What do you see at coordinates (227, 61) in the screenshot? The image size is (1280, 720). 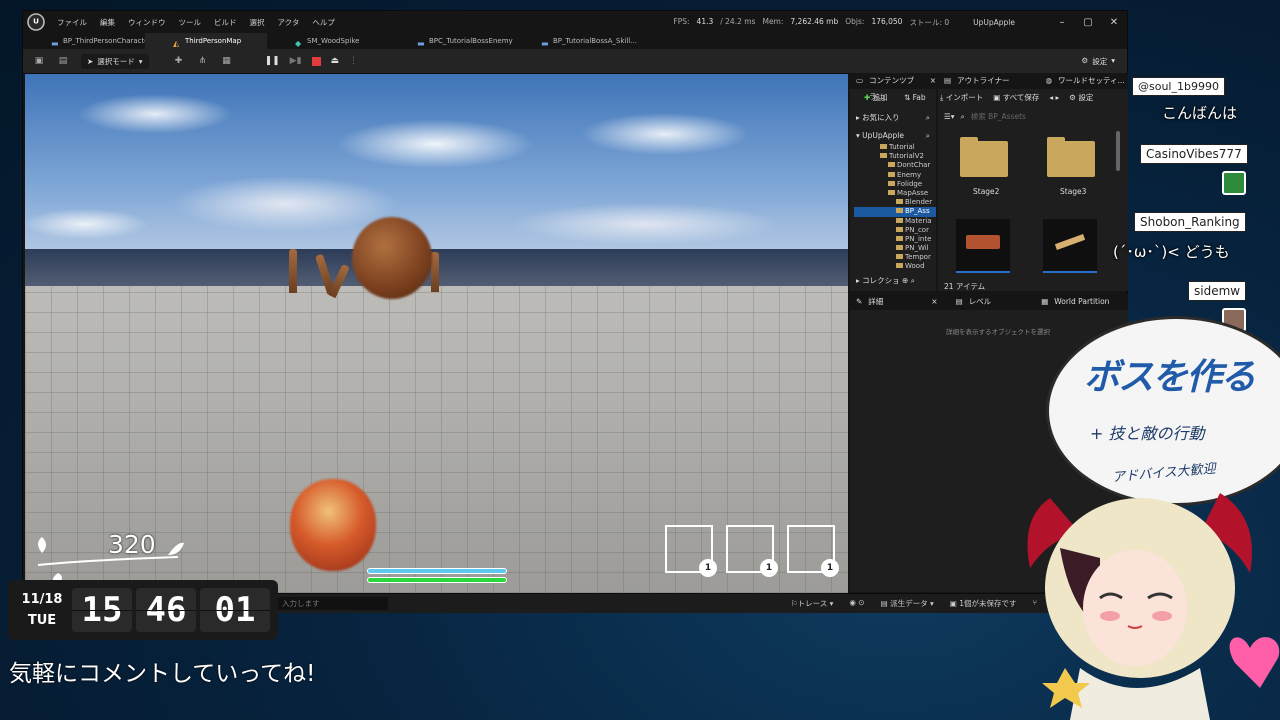 I see `cinematics-icon: ▦` at bounding box center [227, 61].